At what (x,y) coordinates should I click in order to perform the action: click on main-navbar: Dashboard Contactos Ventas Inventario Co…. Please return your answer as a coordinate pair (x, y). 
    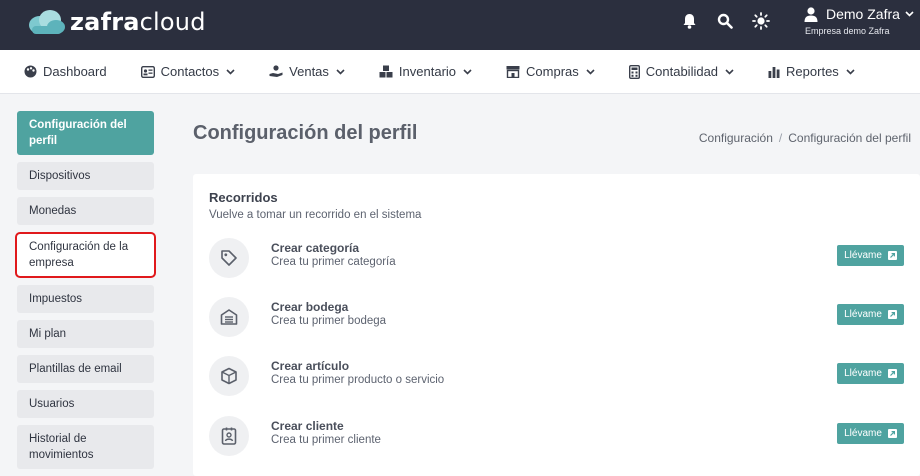
    Looking at the image, I should click on (460, 72).